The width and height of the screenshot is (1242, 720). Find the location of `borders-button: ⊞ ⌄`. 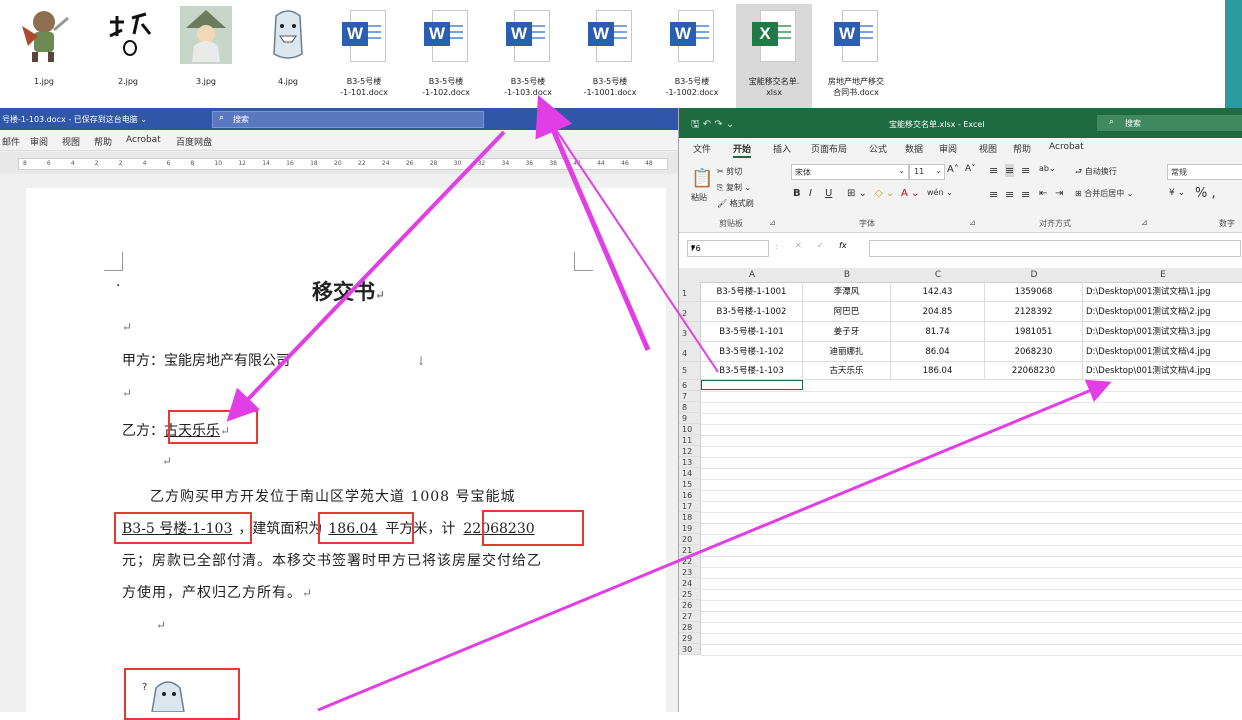

borders-button: ⊞ ⌄ is located at coordinates (857, 193).